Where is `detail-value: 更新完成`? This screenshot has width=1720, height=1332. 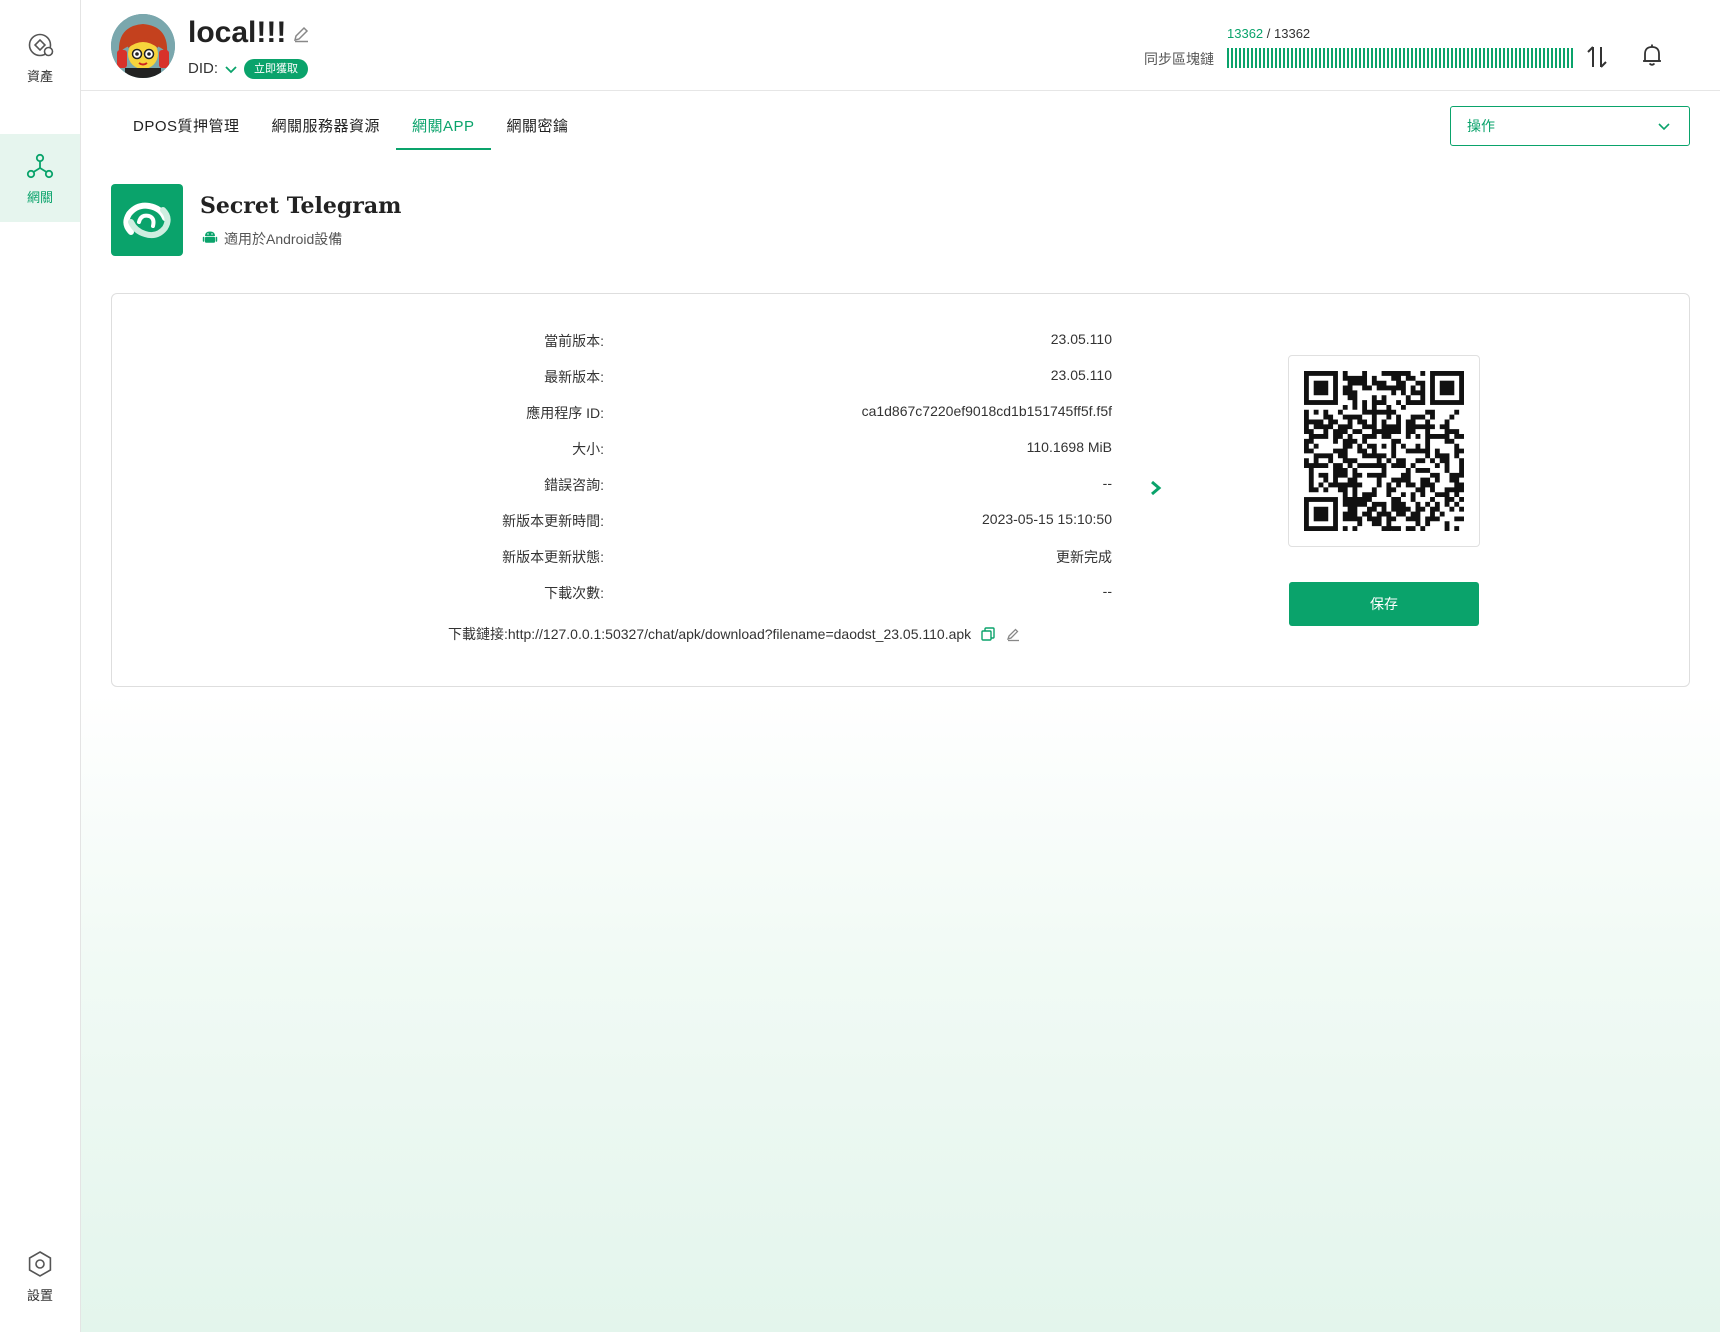 detail-value: 更新完成 is located at coordinates (1084, 557).